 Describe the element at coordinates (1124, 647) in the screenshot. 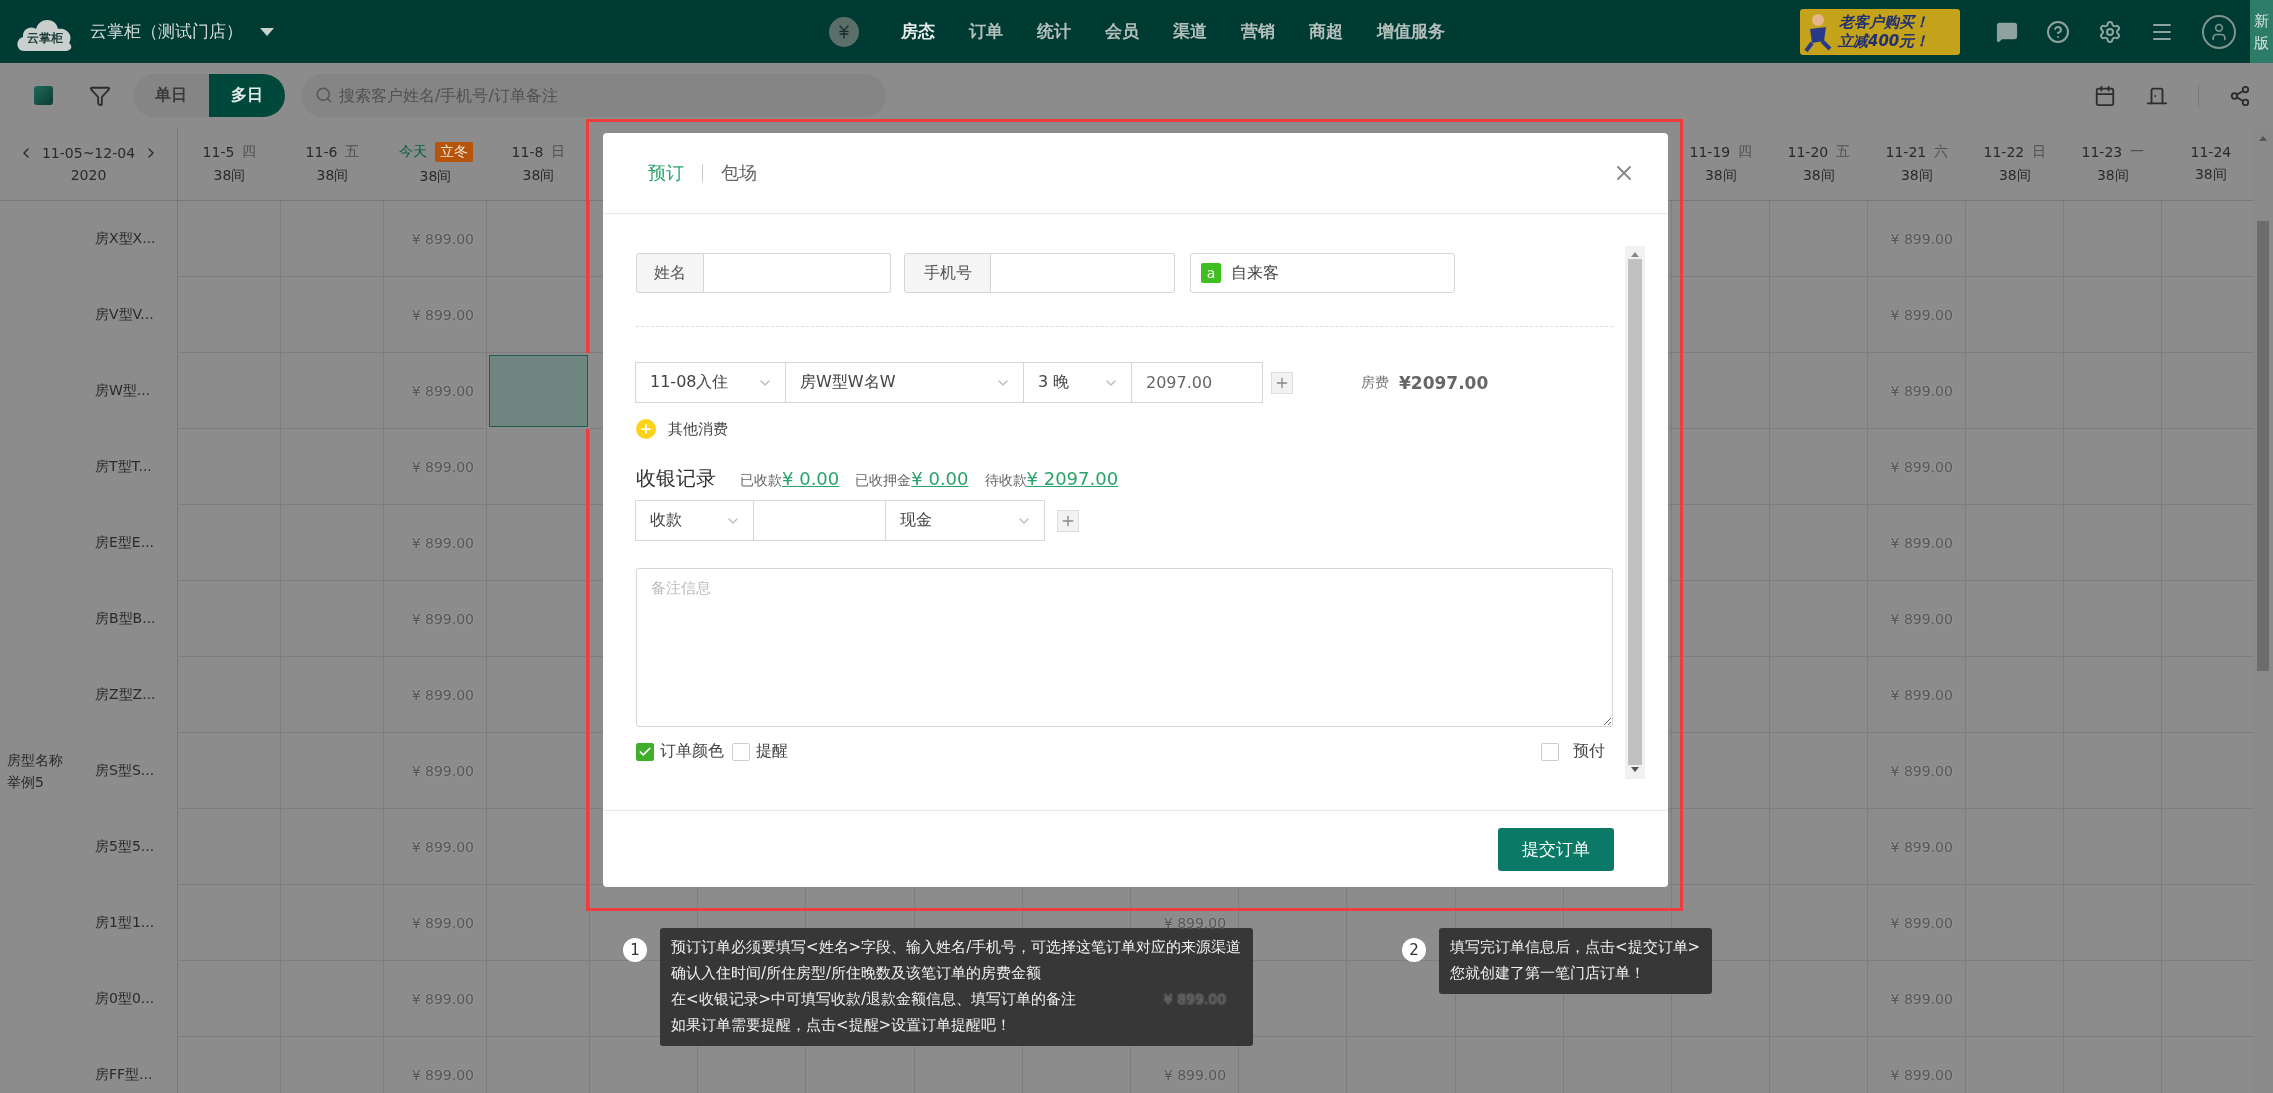

I see `remark-field: 备注信息` at that location.